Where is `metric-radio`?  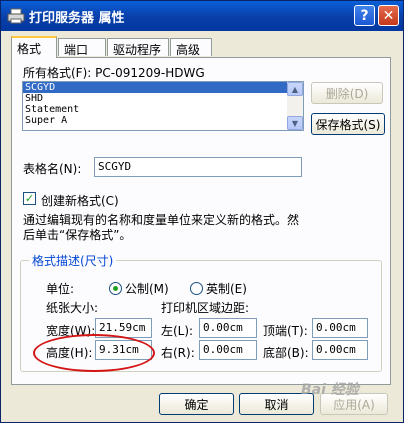
metric-radio is located at coordinates (115, 288).